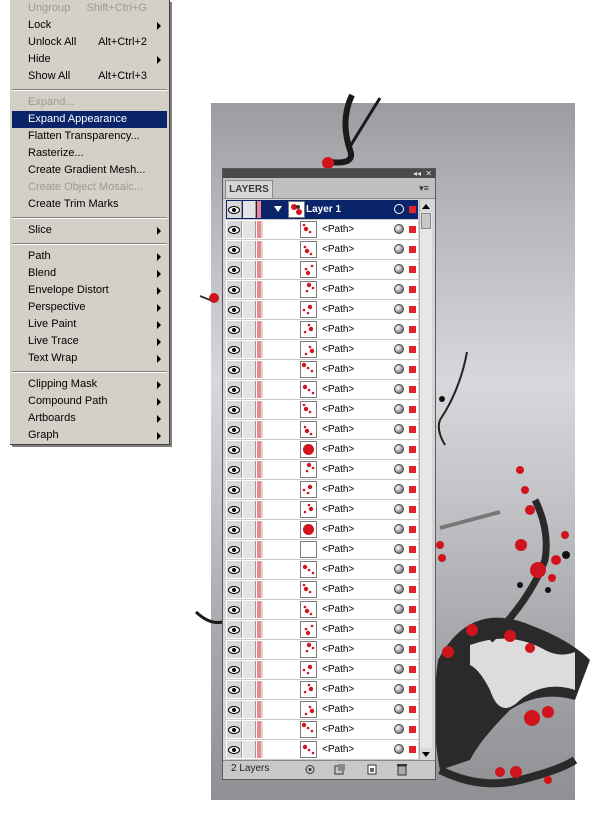  I want to click on menu-item-path: Path, so click(89, 256).